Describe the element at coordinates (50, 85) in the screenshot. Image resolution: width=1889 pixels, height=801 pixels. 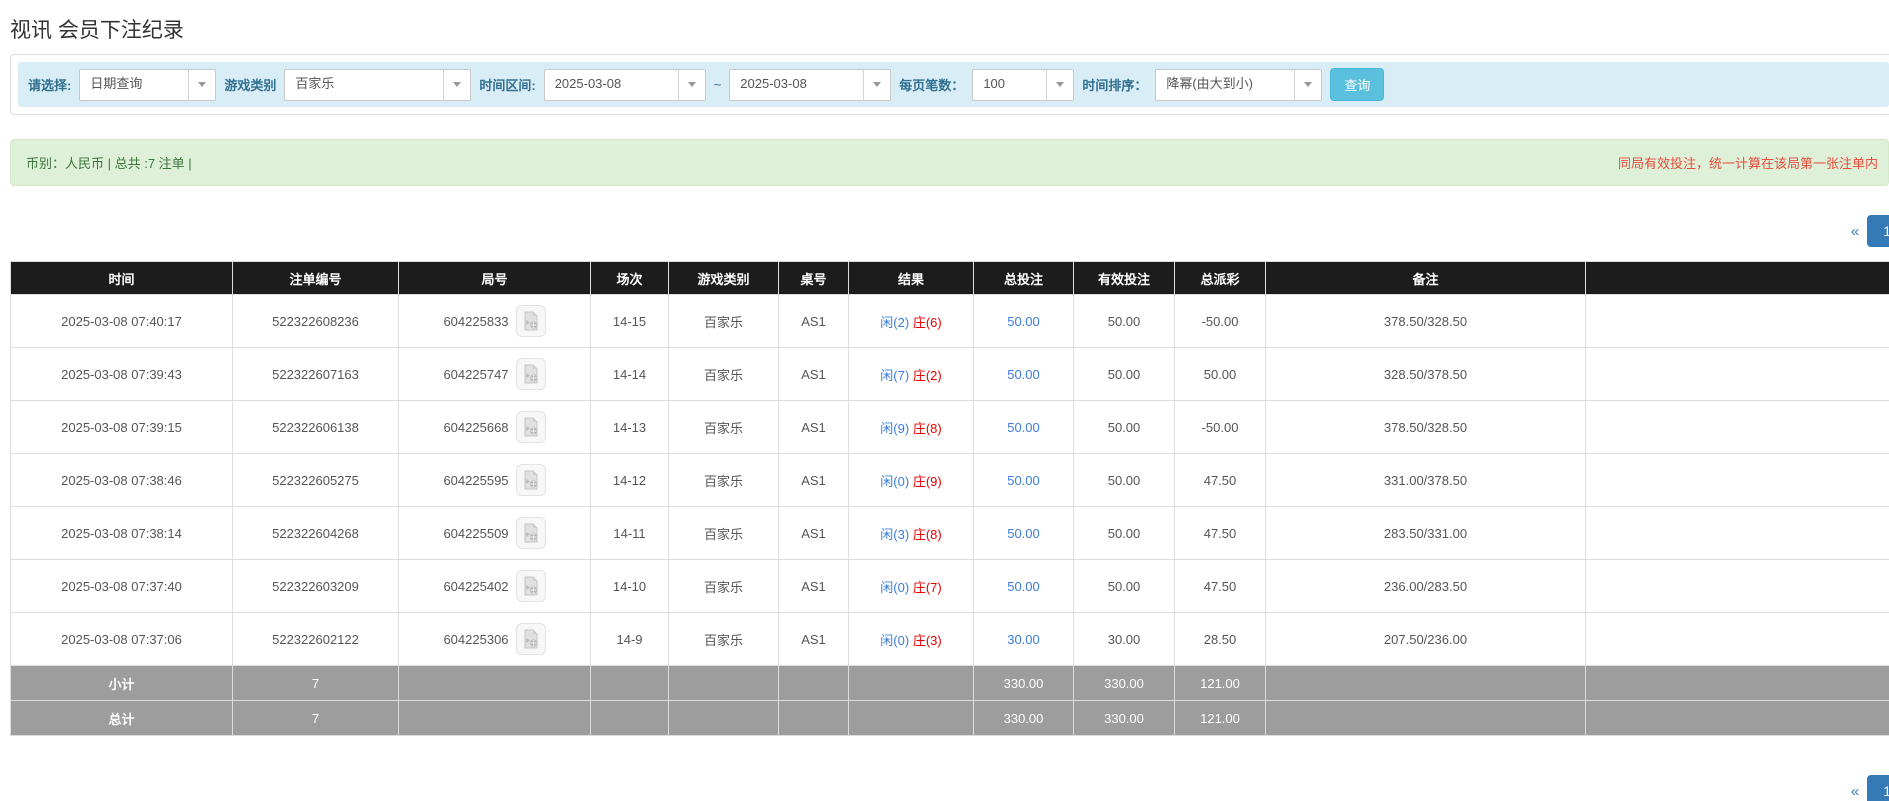
I see `select-type-label: 请选择:` at that location.